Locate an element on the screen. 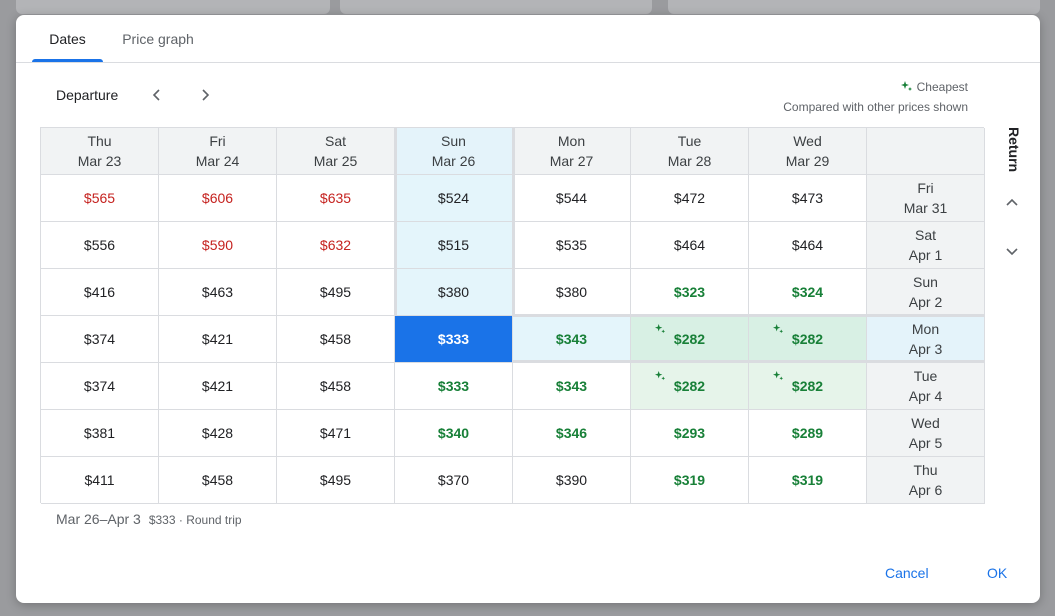 The image size is (1055, 616). price-value: $416 is located at coordinates (99, 292).